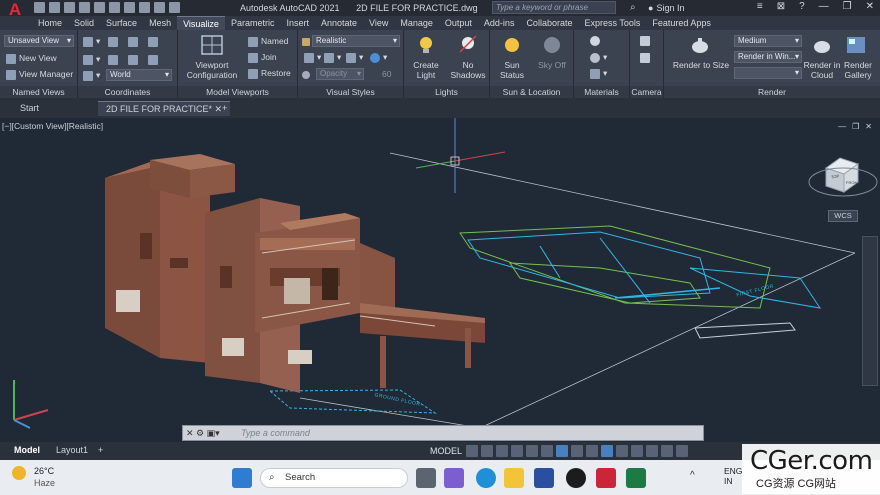 The height and width of the screenshot is (495, 880). What do you see at coordinates (378, 23) in the screenshot?
I see `tab-view: View` at bounding box center [378, 23].